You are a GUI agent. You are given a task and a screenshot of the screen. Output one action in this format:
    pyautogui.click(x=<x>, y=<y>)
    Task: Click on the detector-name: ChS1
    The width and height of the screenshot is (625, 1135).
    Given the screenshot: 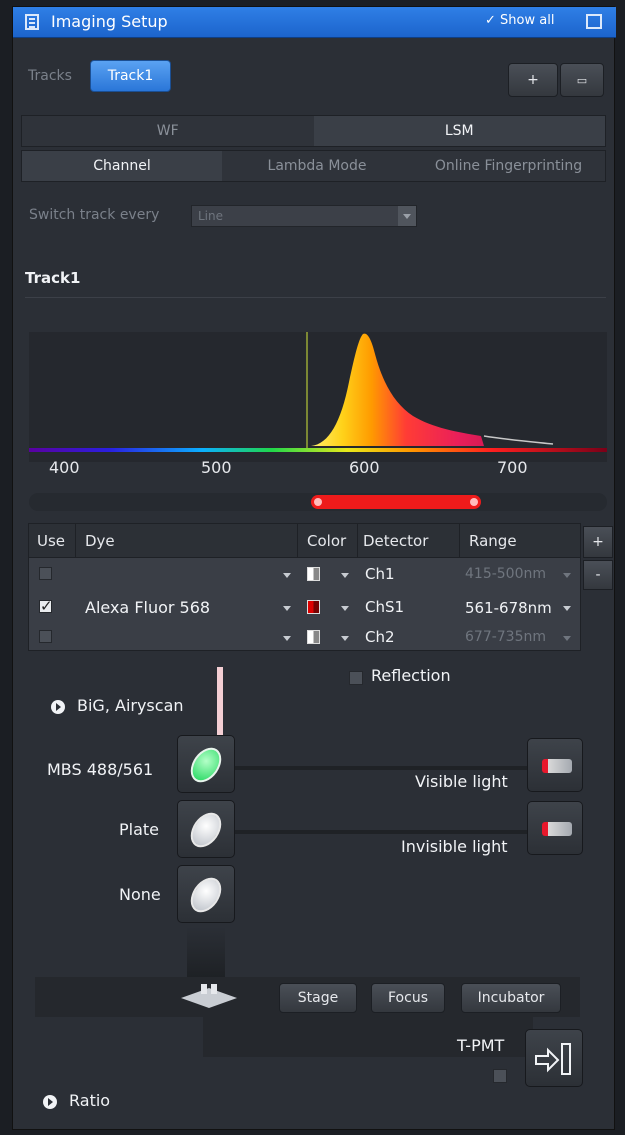 What is the action you would take?
    pyautogui.click(x=385, y=607)
    